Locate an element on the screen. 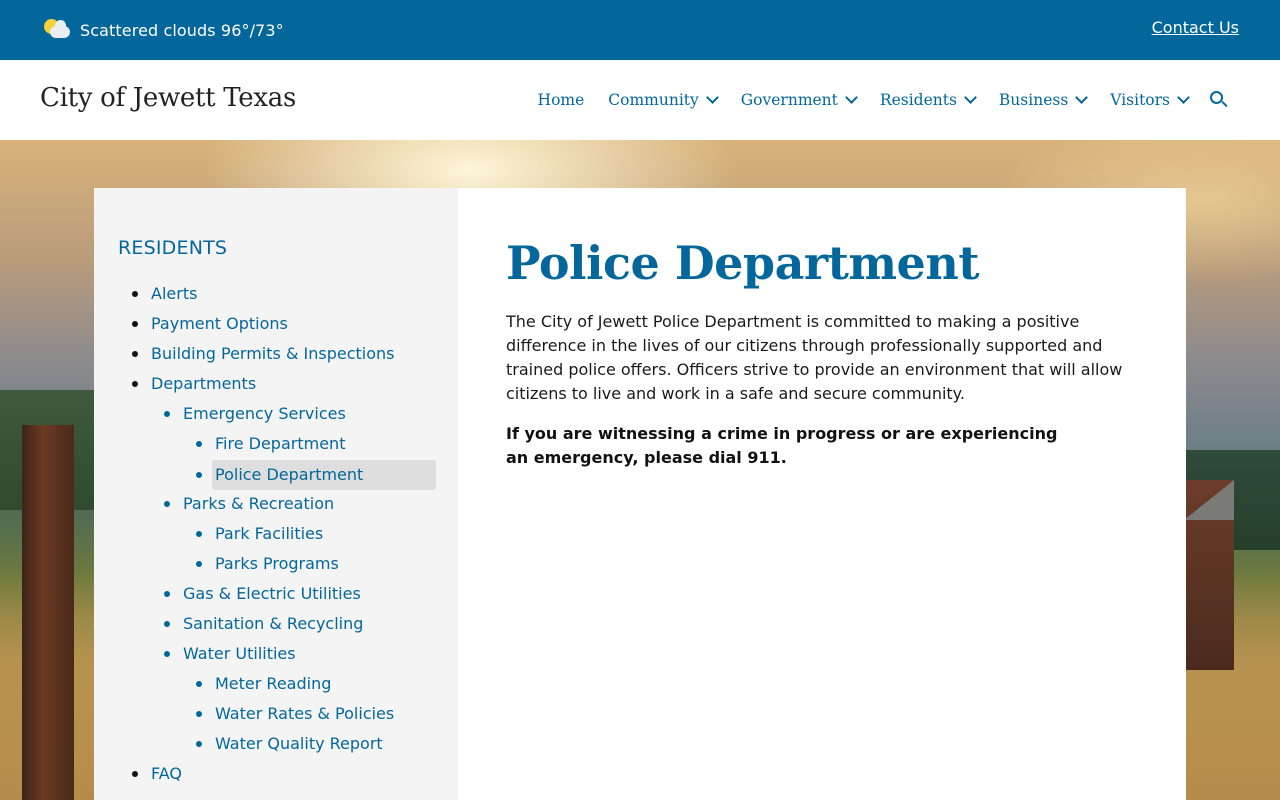 The width and height of the screenshot is (1280, 800). nav-residents-label: Residents is located at coordinates (918, 100).